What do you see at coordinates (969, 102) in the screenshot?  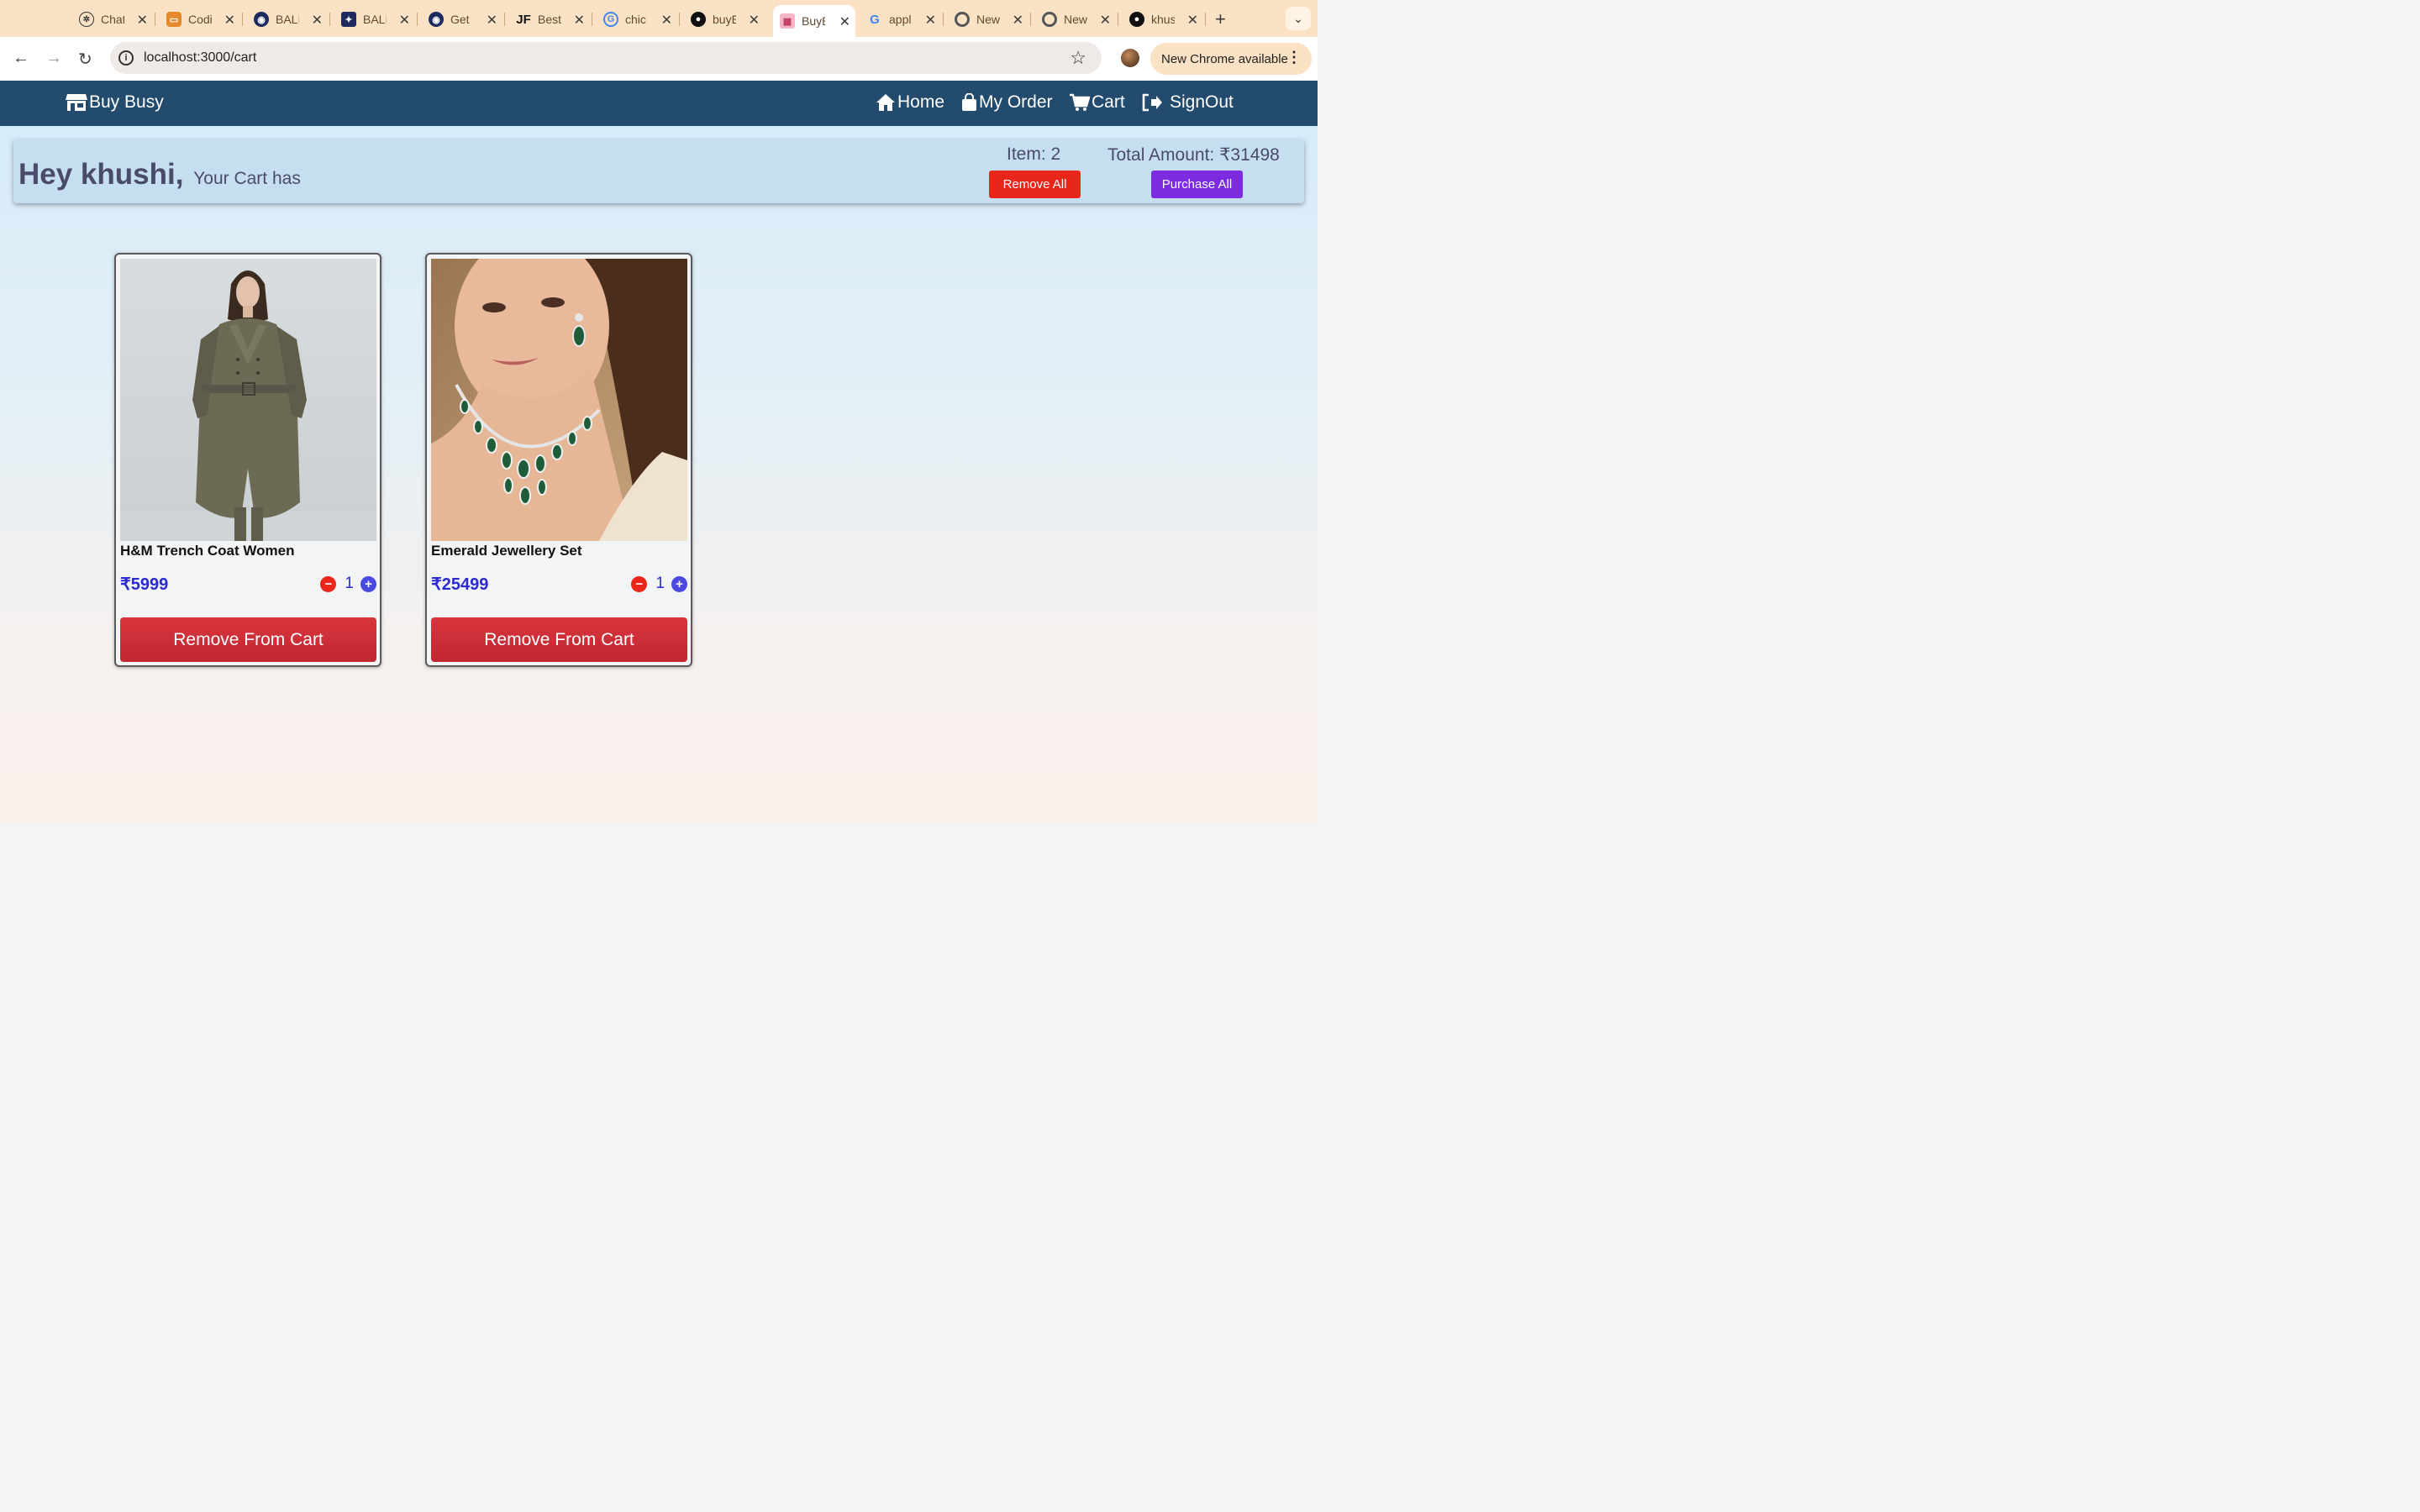 I see `shopping-bag-icon` at bounding box center [969, 102].